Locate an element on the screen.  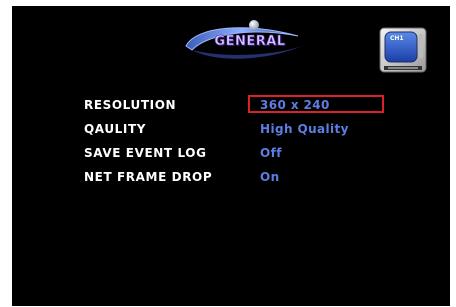
page-title: GENERAL is located at coordinates (250, 42).